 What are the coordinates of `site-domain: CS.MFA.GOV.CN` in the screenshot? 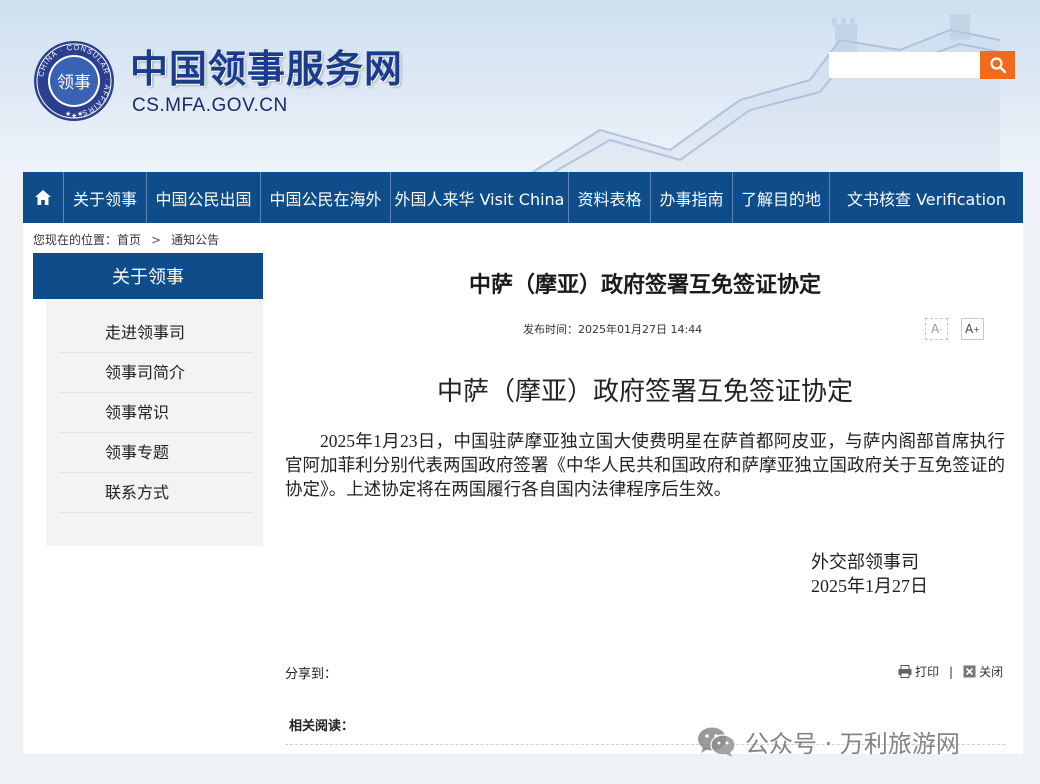 It's located at (210, 105).